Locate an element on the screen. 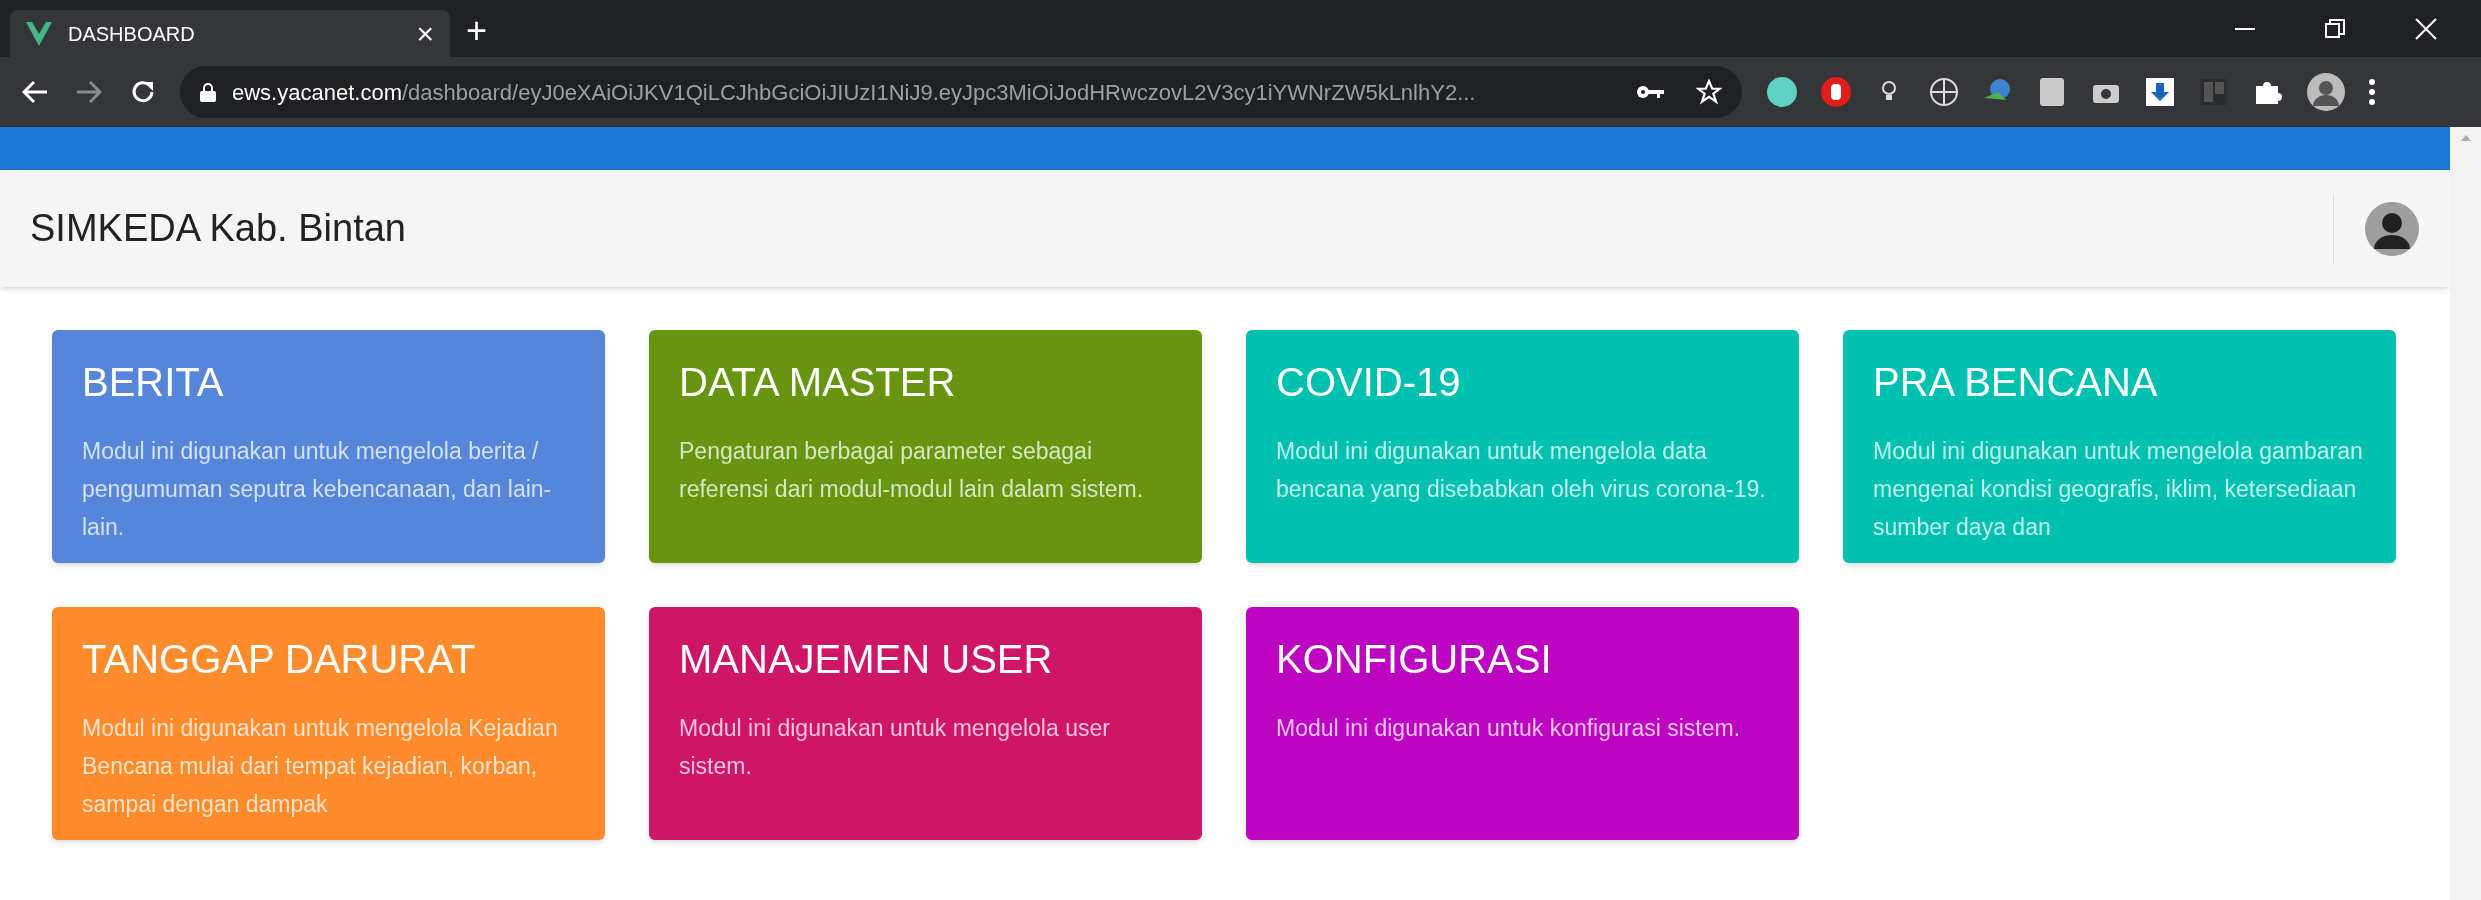 This screenshot has width=2481, height=900. restore-icon is located at coordinates (2335, 28).